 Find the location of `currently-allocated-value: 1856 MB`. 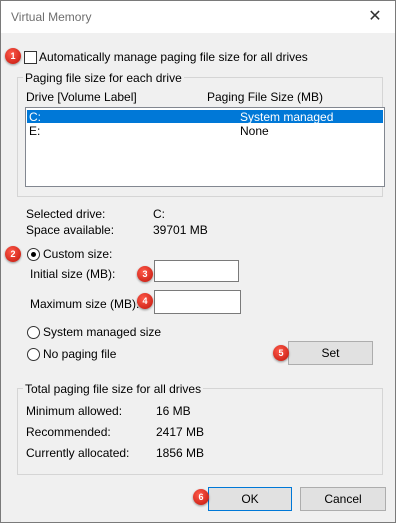

currently-allocated-value: 1856 MB is located at coordinates (180, 453).